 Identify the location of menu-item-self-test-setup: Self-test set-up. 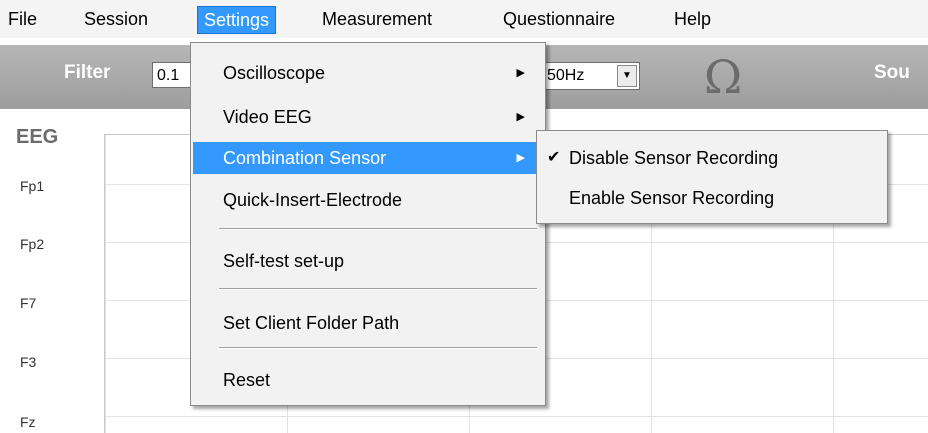
(368, 261).